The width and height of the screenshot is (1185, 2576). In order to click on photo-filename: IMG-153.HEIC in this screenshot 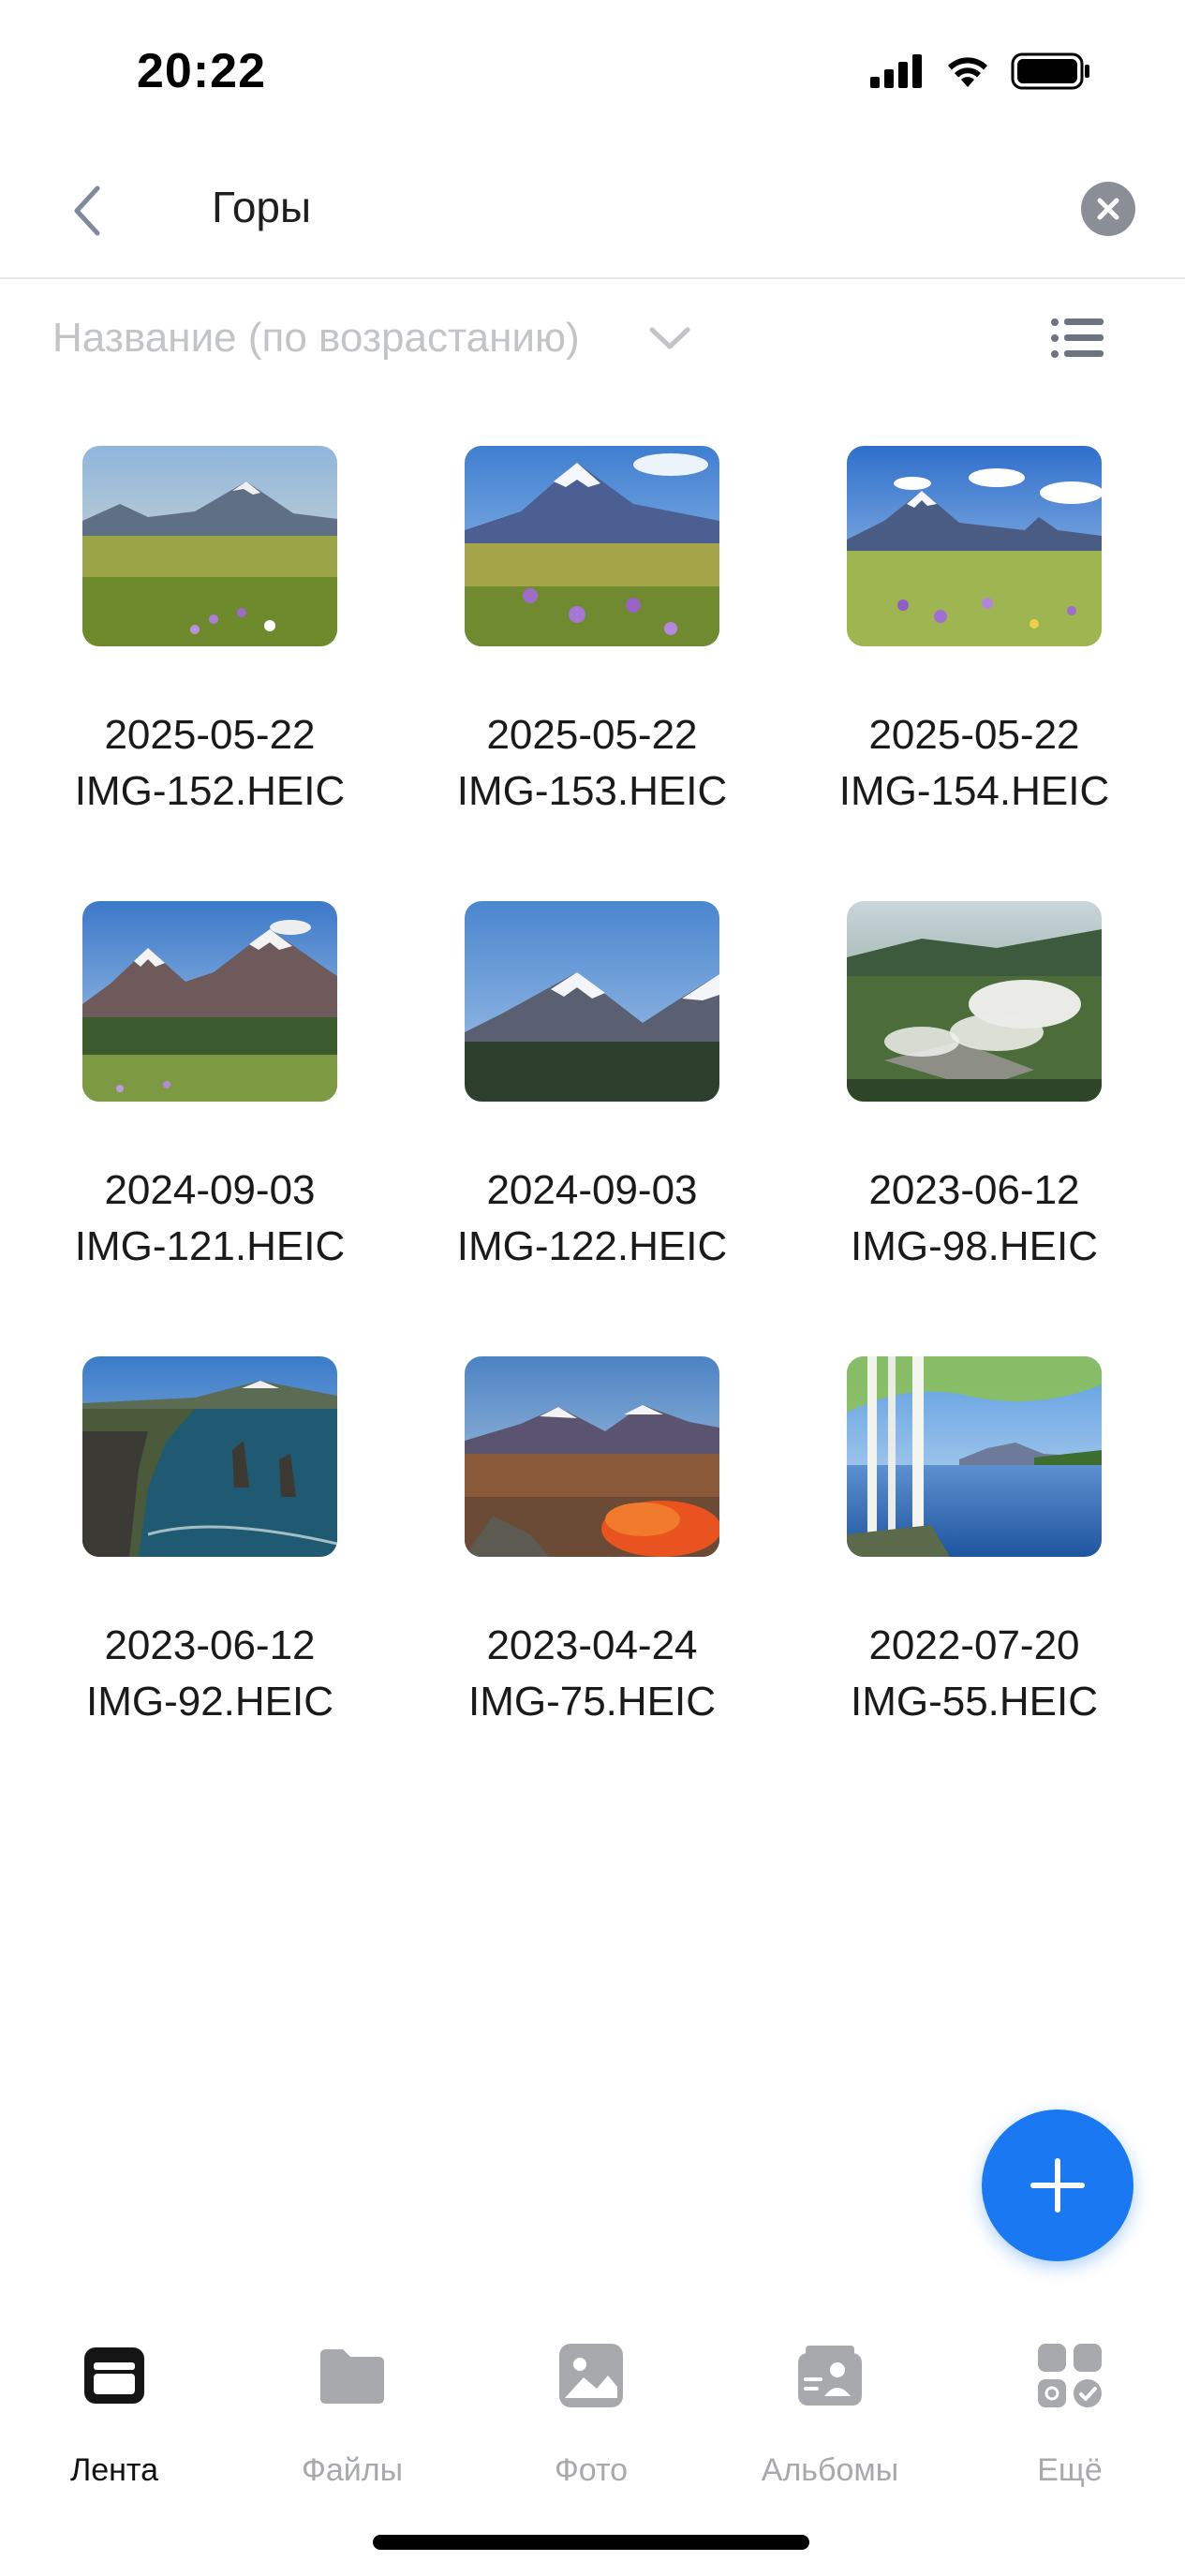, I will do `click(592, 791)`.